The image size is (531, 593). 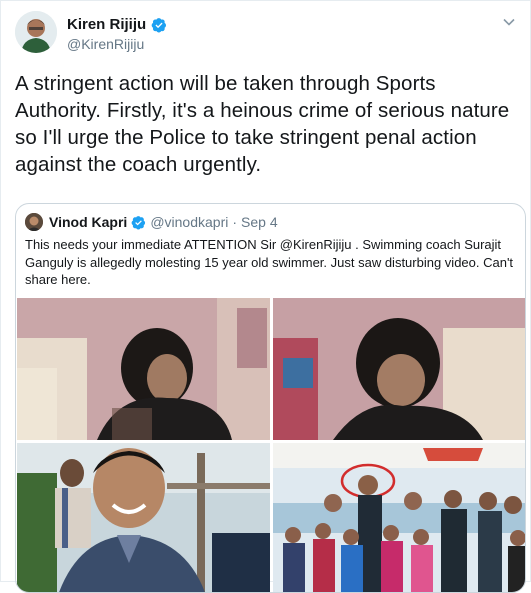 I want to click on quoted-avatar, so click(x=34, y=222).